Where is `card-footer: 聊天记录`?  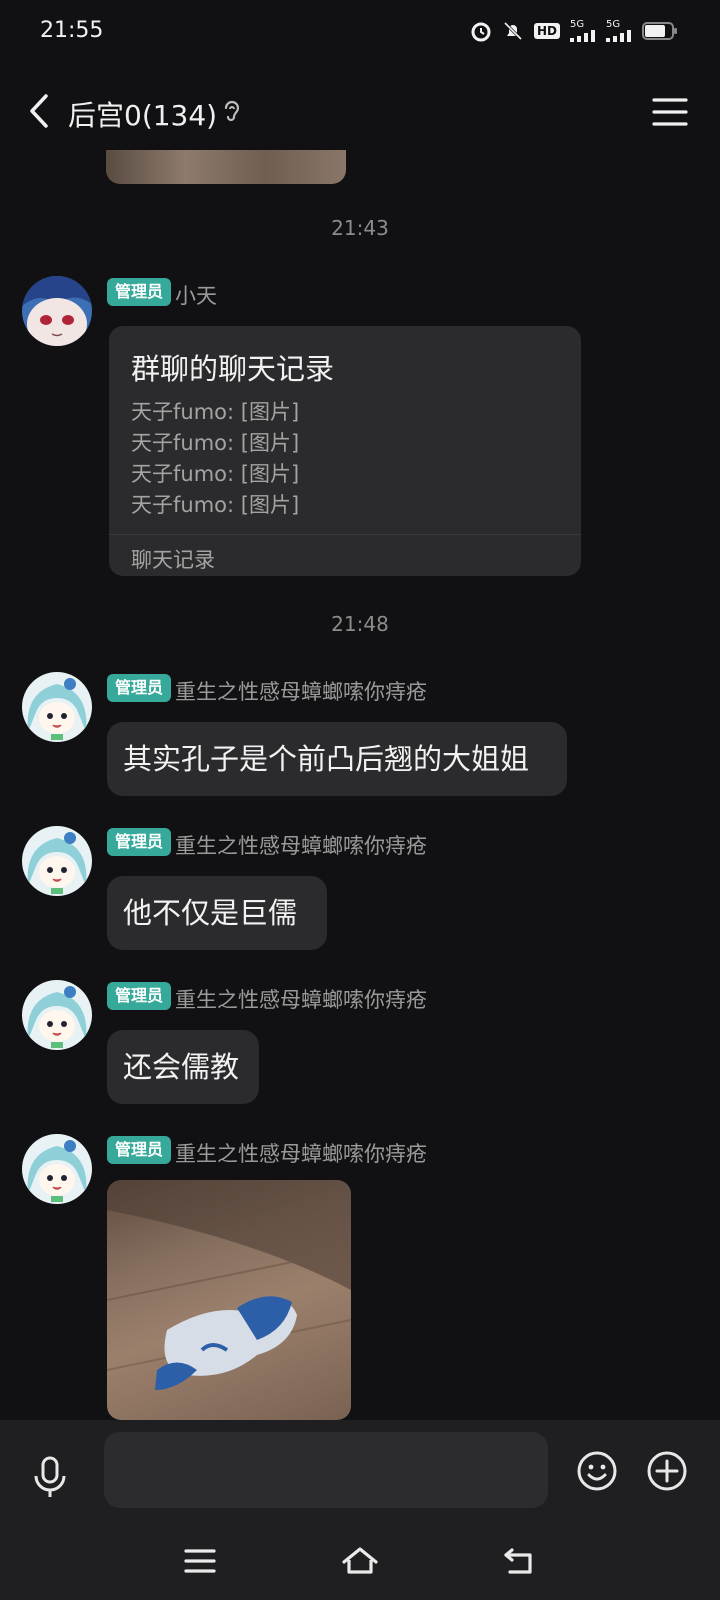
card-footer: 聊天记录 is located at coordinates (173, 560).